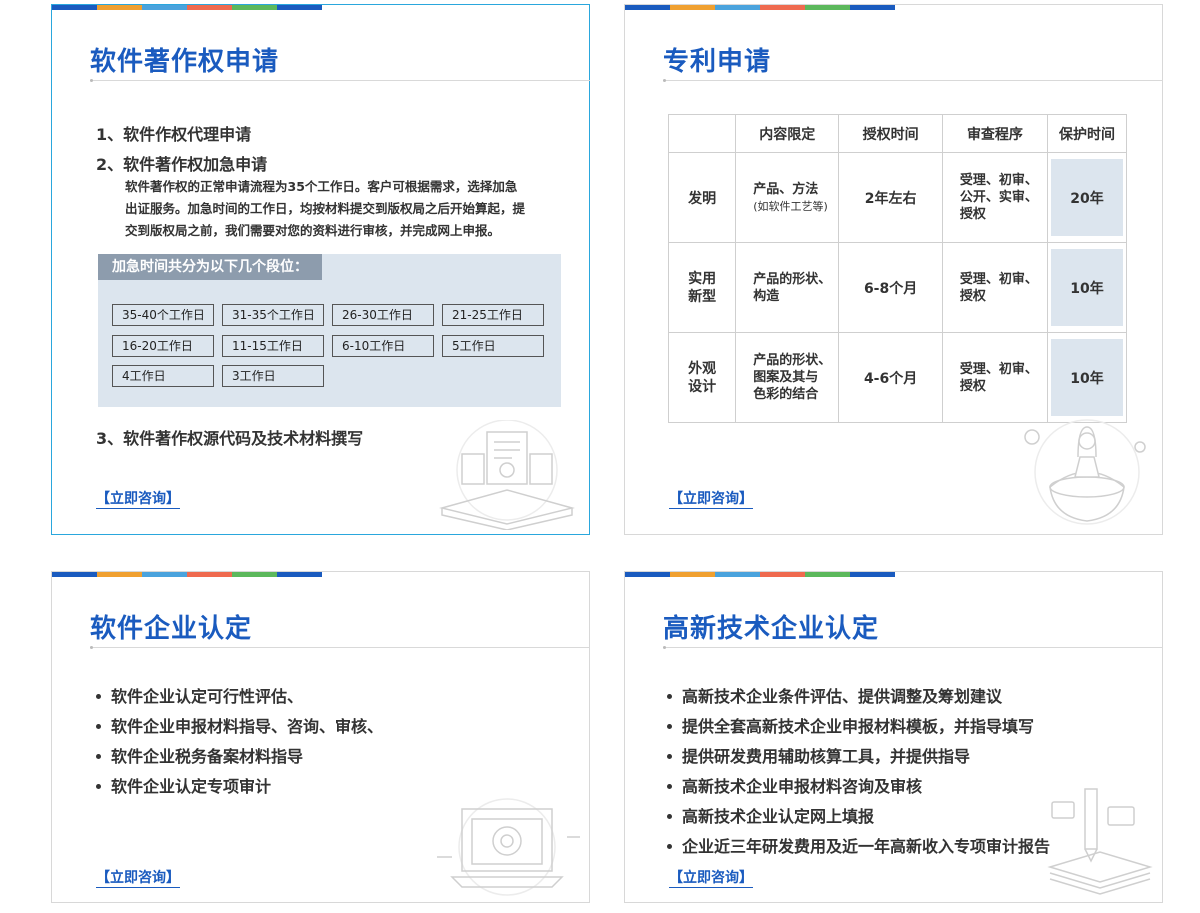  What do you see at coordinates (273, 346) in the screenshot?
I see `segment-option: 11-15工作日` at bounding box center [273, 346].